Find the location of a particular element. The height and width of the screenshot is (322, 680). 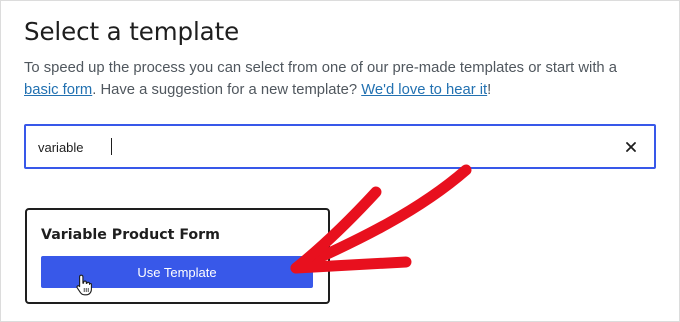

basic-form-link: basic form is located at coordinates (58, 90).